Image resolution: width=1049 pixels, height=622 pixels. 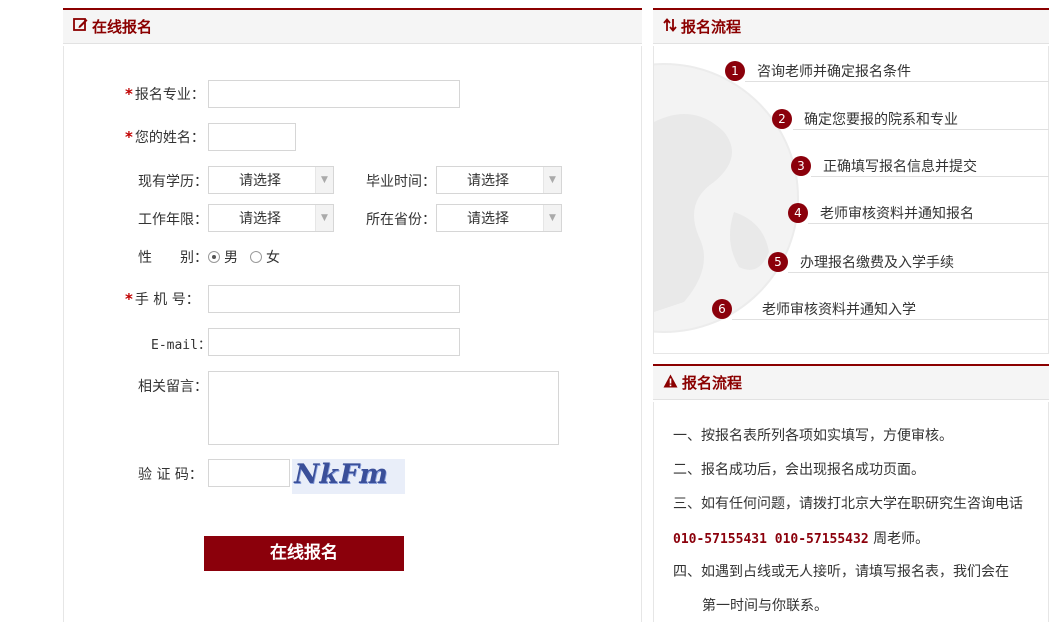 I want to click on form-title: 在线报名, so click(x=122, y=27).